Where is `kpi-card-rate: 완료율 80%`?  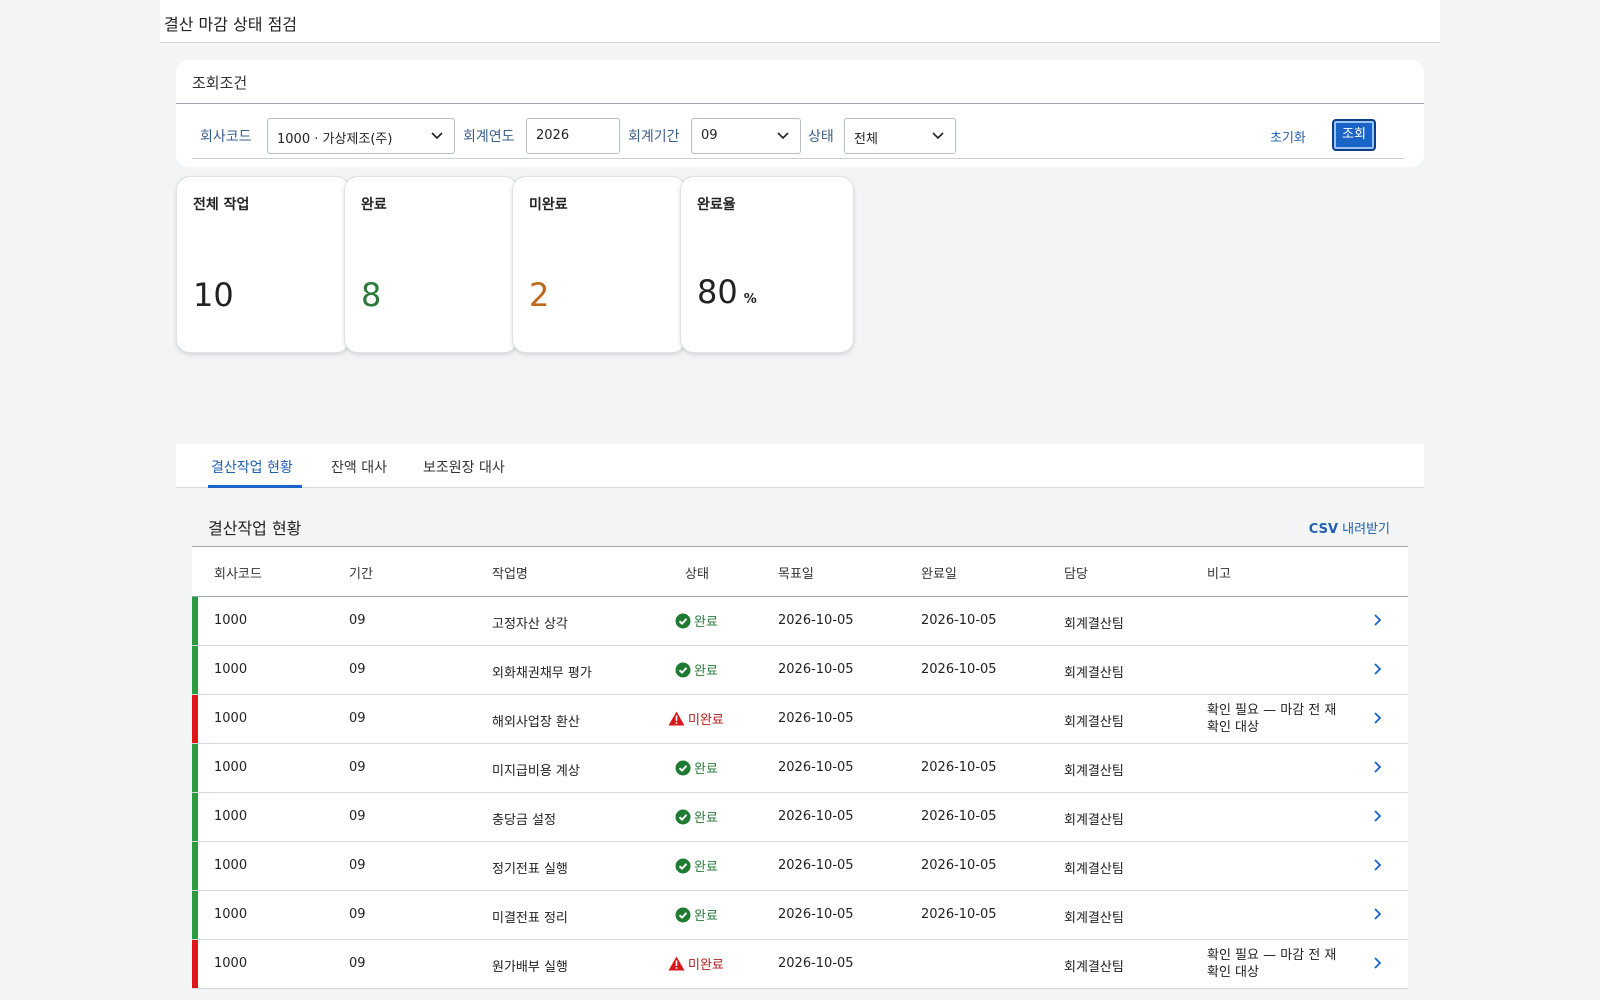
kpi-card-rate: 완료율 80% is located at coordinates (767, 264).